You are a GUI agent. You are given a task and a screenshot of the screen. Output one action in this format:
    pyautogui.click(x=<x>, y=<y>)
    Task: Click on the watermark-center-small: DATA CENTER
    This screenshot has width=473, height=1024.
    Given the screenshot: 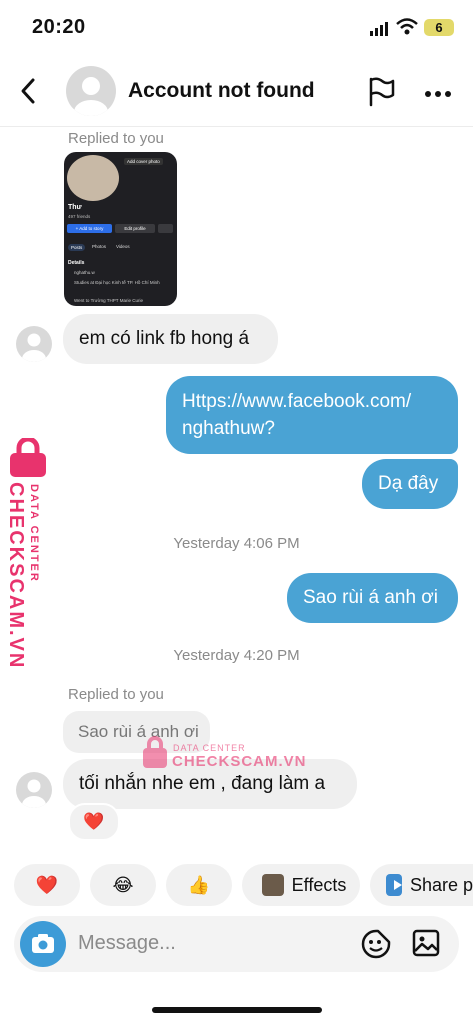 What is the action you would take?
    pyautogui.click(x=209, y=748)
    